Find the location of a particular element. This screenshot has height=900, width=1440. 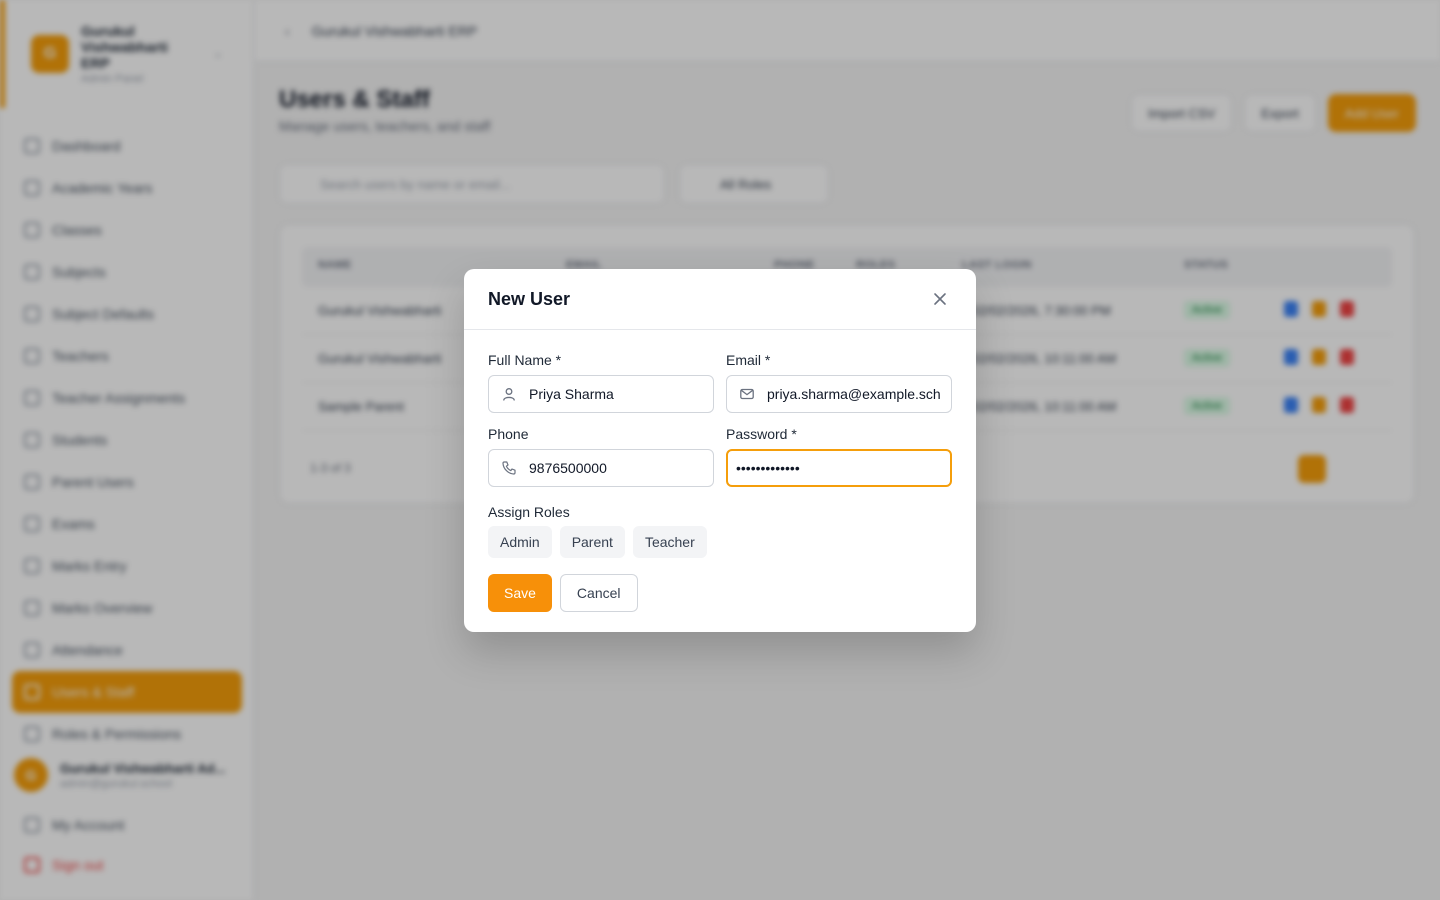

password-field is located at coordinates (839, 468).